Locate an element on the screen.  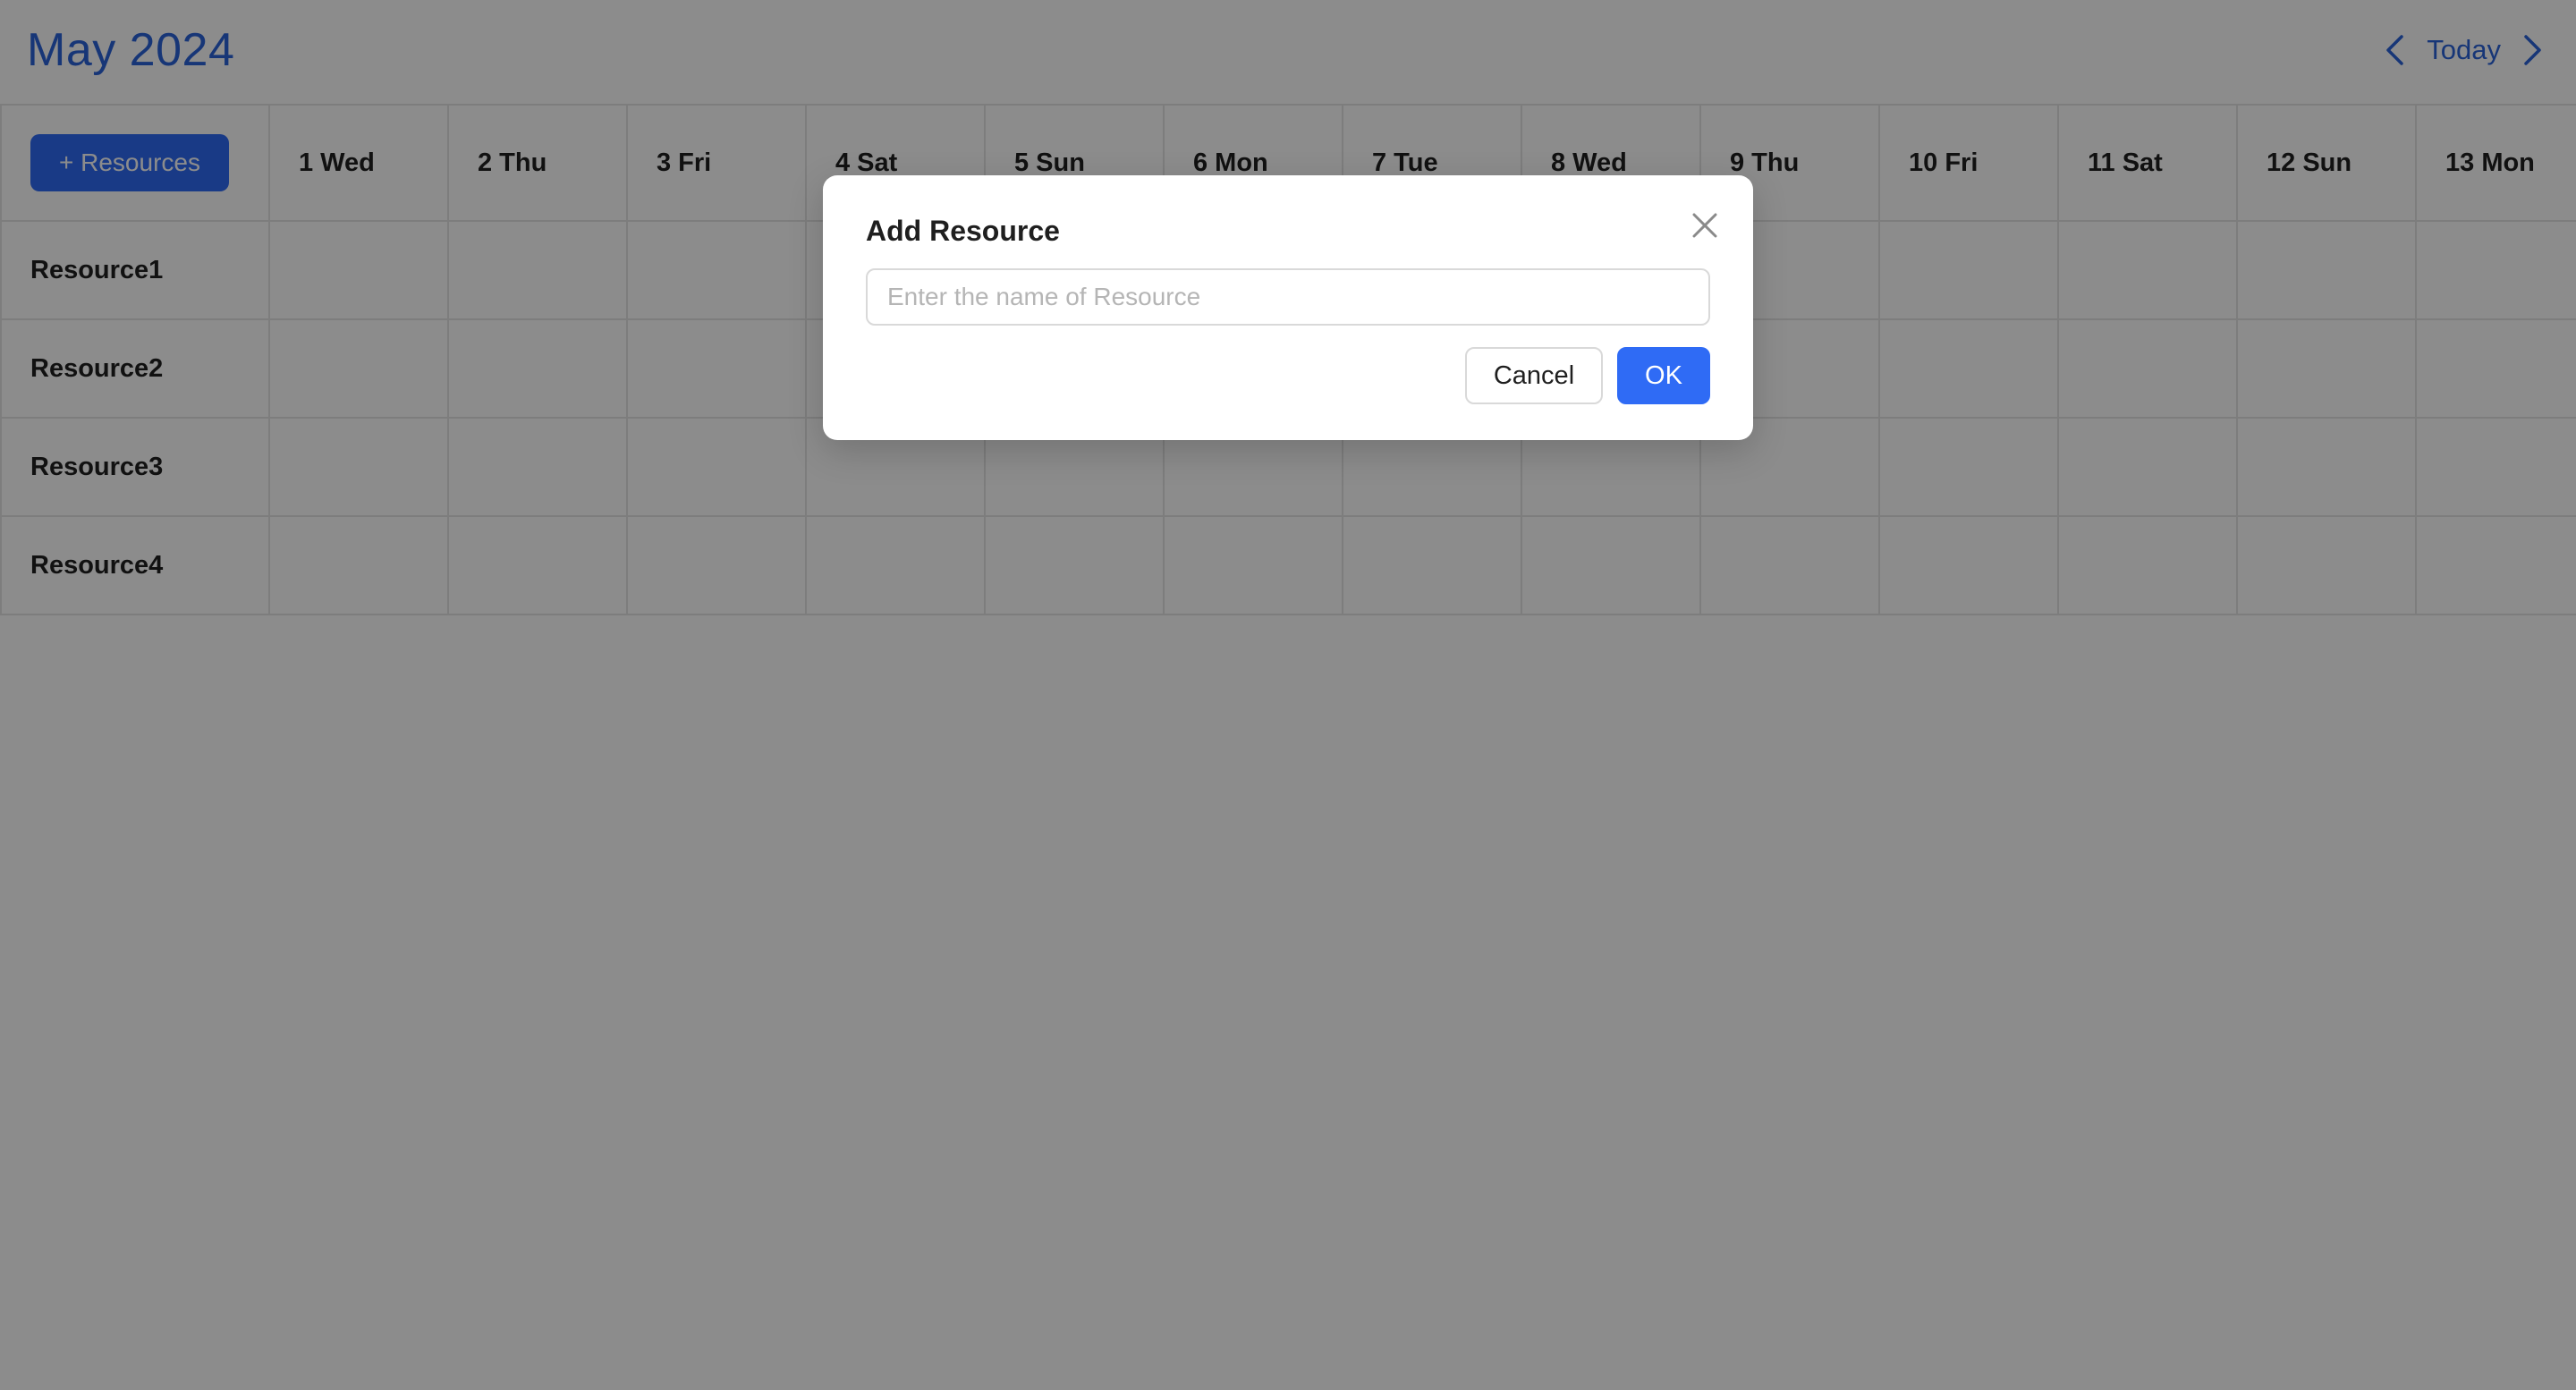
add-resource-dialog: Add Resource Cancel OK is located at coordinates (1288, 307).